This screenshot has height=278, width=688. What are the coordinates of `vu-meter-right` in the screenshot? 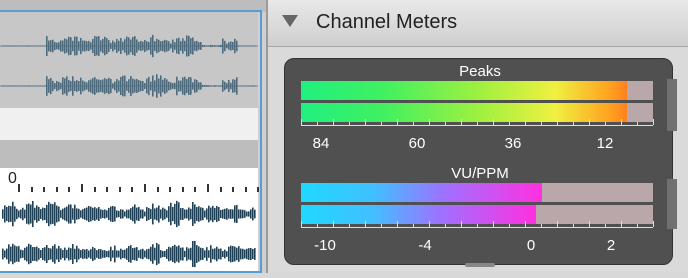 It's located at (477, 214).